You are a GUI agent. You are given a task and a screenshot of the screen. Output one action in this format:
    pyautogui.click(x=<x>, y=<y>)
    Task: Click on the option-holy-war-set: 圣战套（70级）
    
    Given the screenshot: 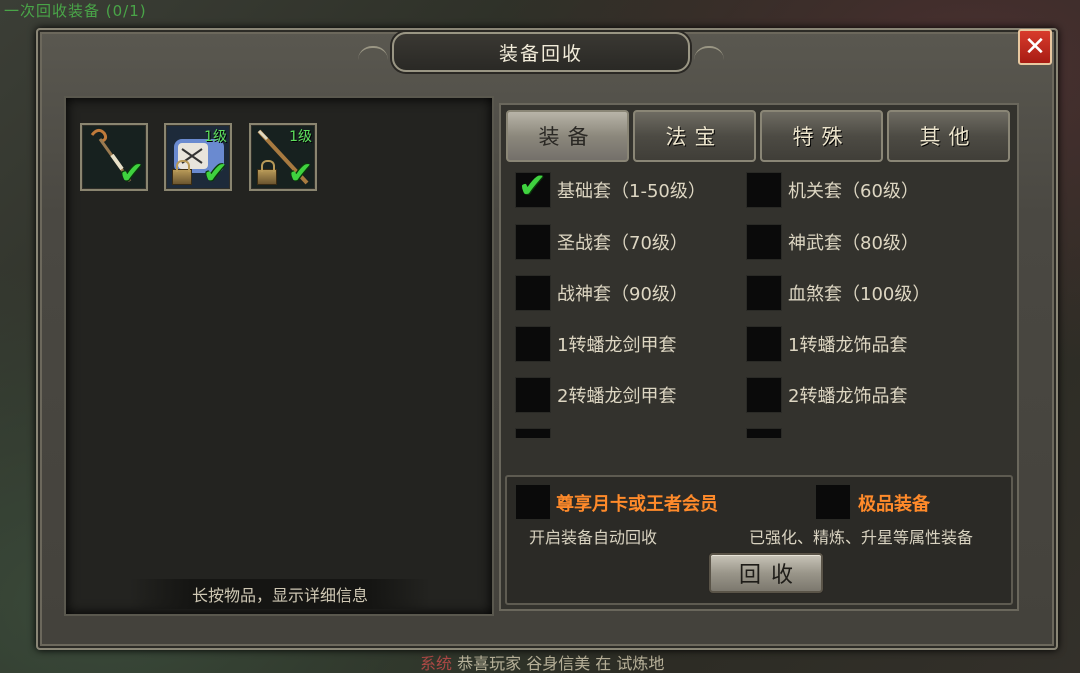 What is the action you would take?
    pyautogui.click(x=601, y=242)
    